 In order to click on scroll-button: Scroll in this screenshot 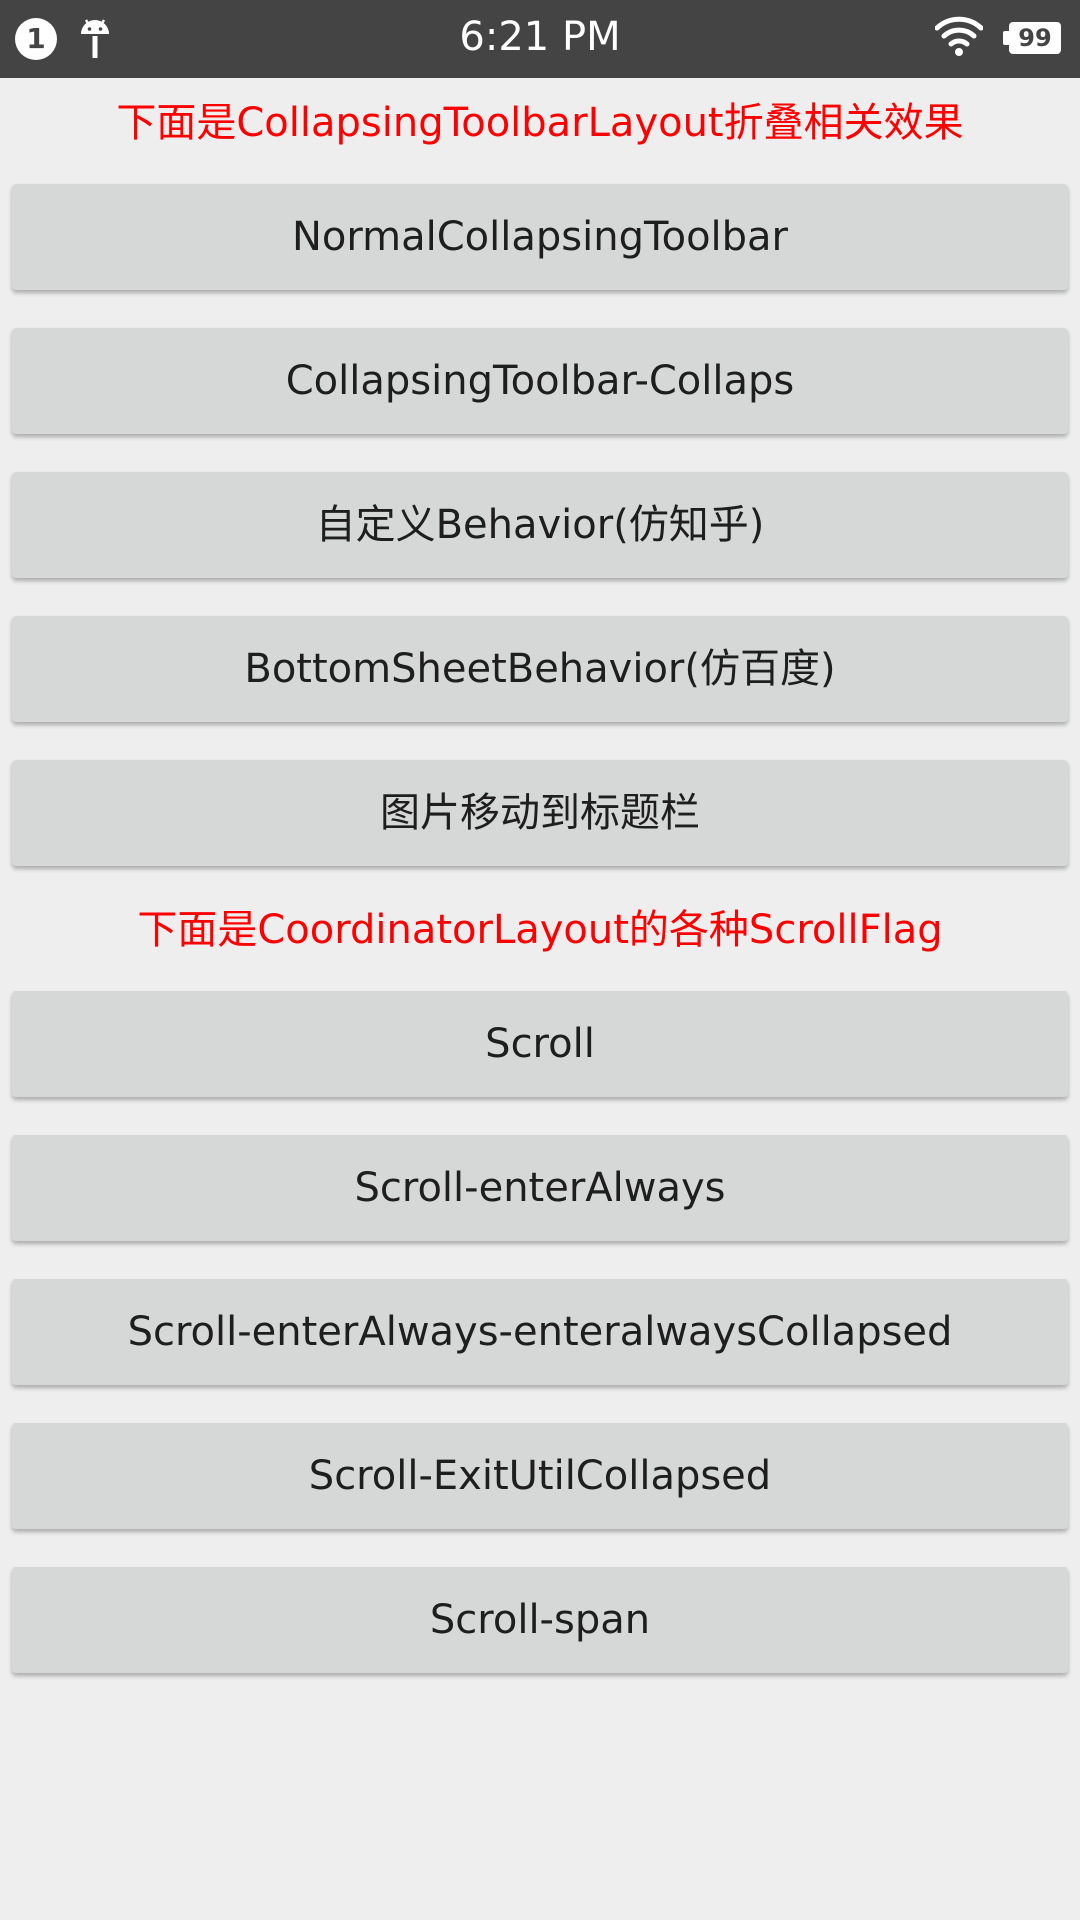, I will do `click(540, 1044)`.